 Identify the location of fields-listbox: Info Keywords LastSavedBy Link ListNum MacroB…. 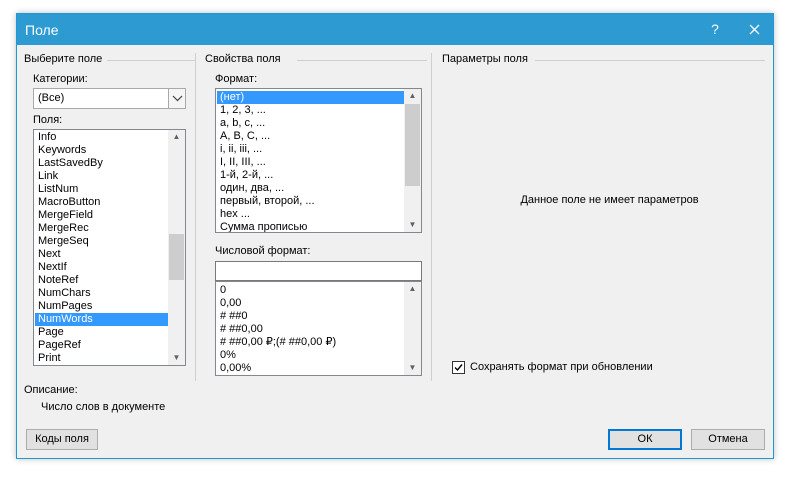
(109, 247).